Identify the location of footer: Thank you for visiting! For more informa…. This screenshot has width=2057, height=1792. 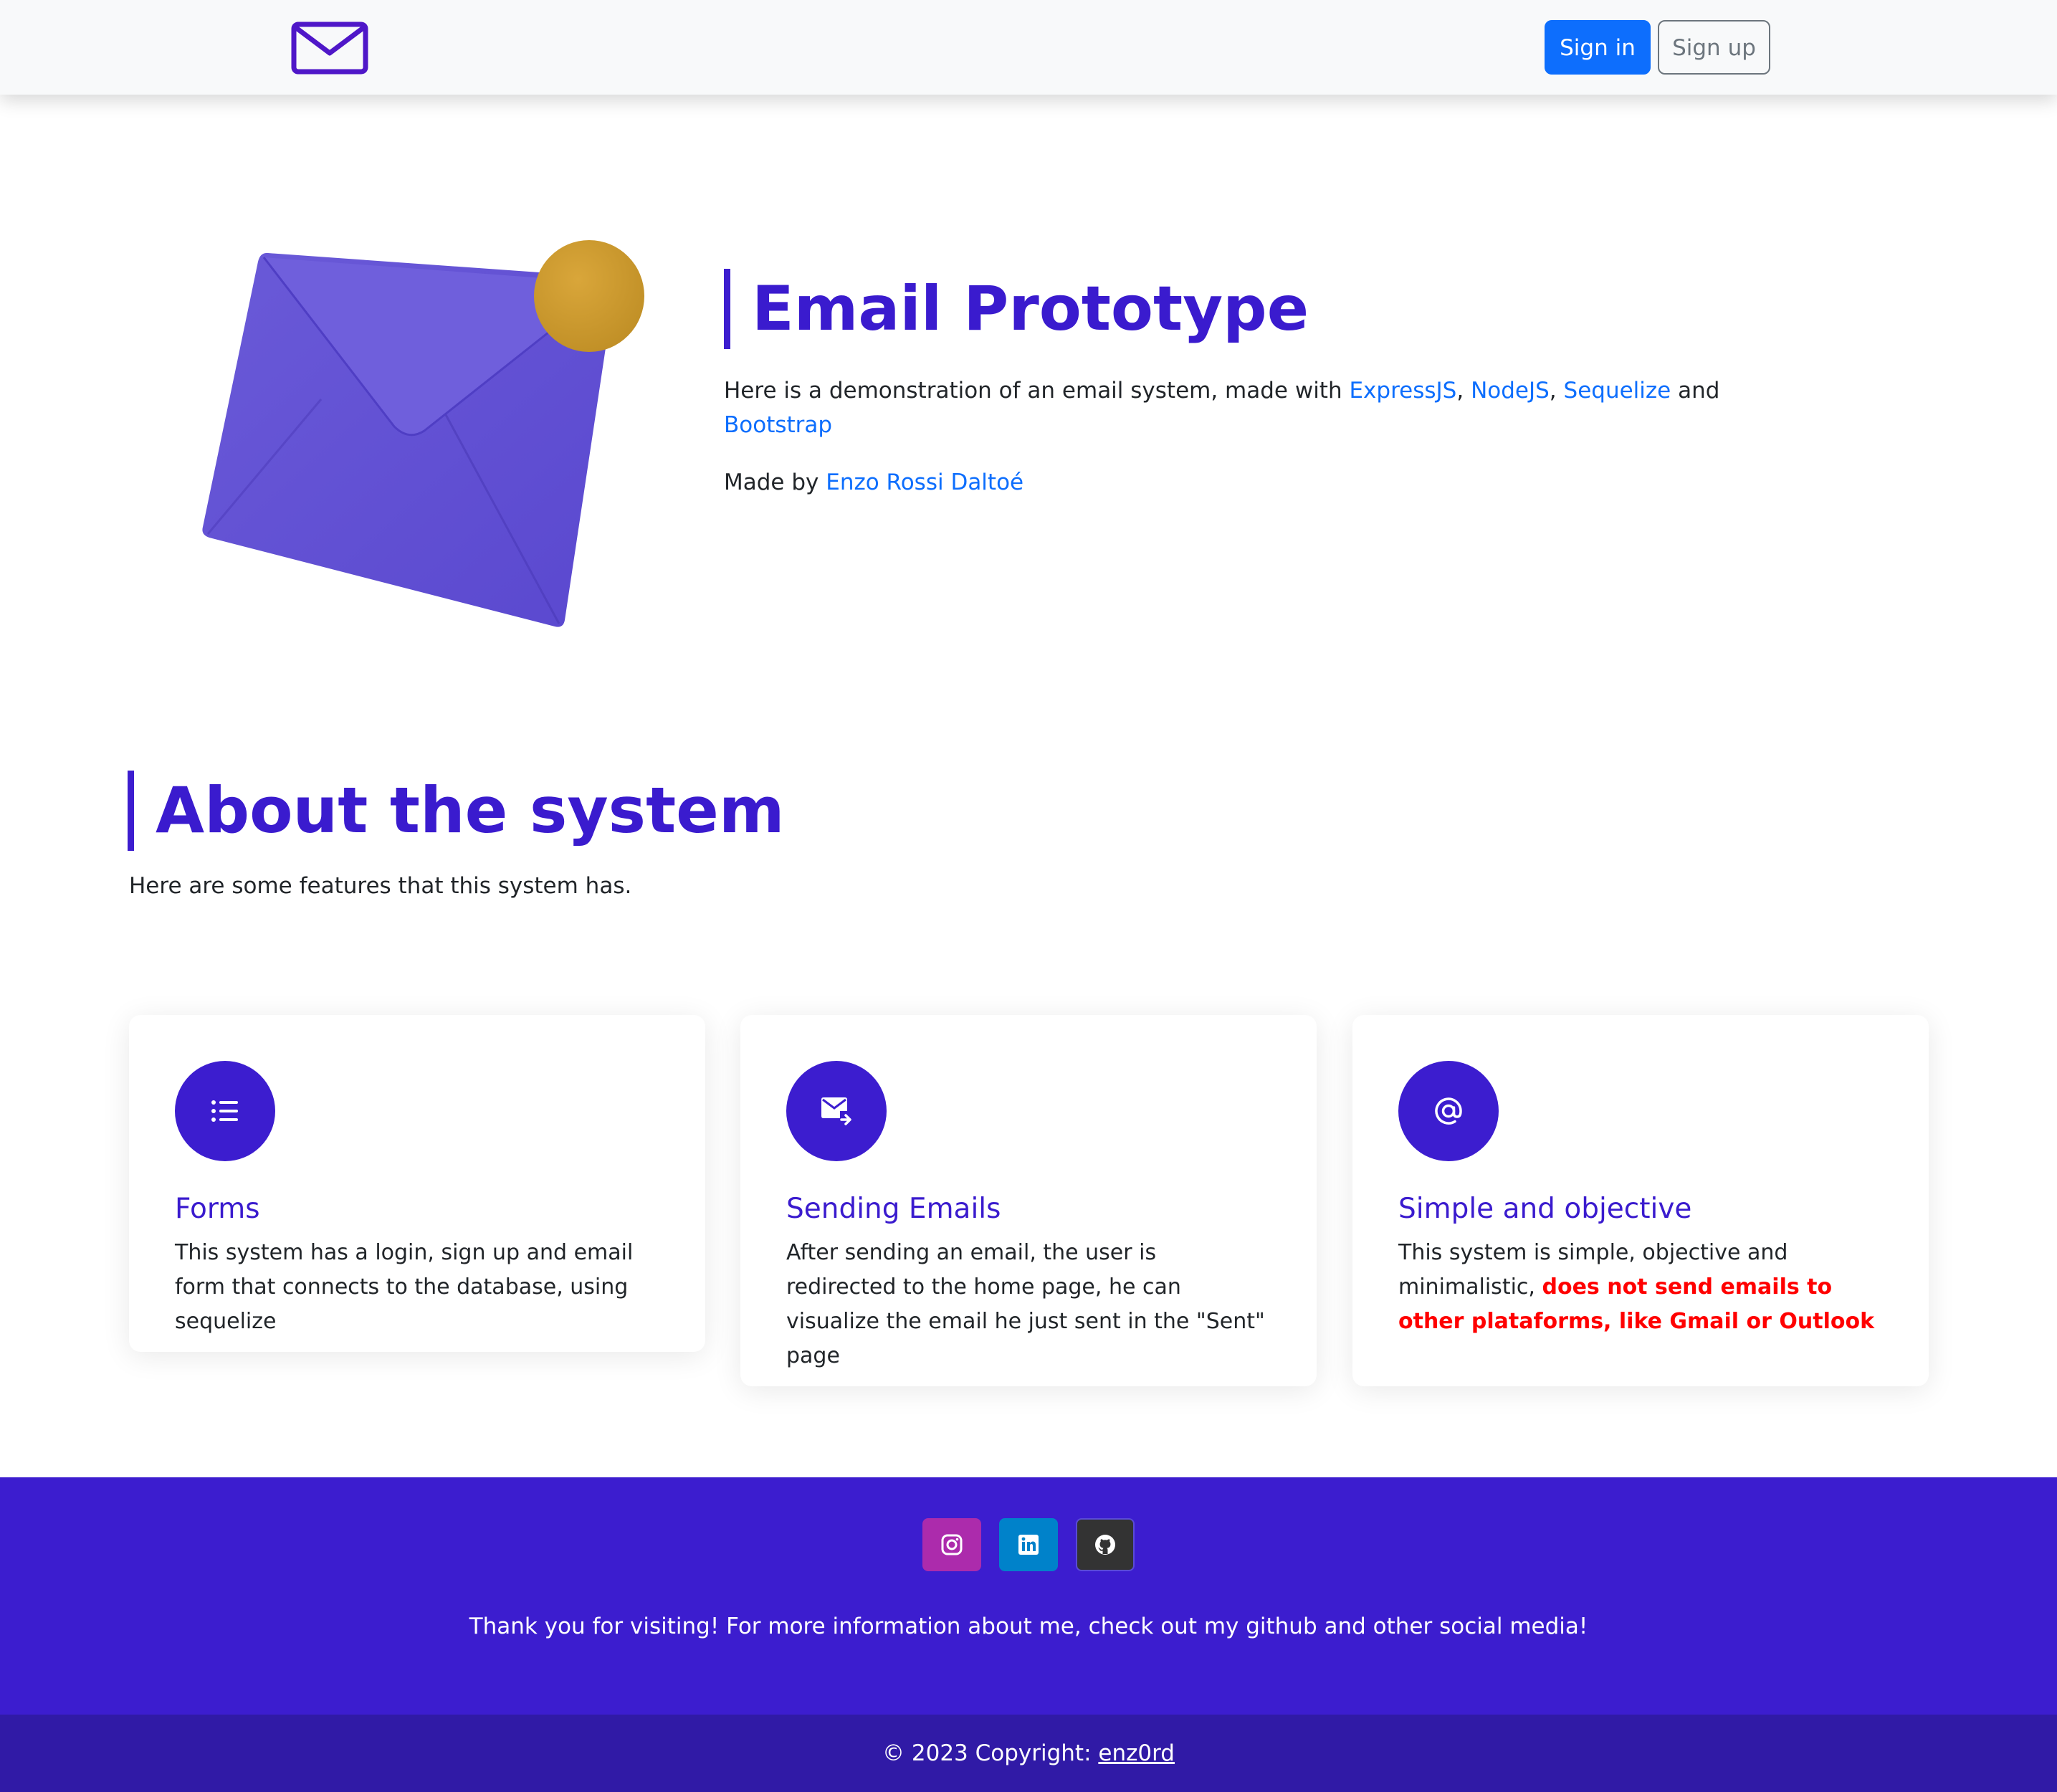
(1028, 1596).